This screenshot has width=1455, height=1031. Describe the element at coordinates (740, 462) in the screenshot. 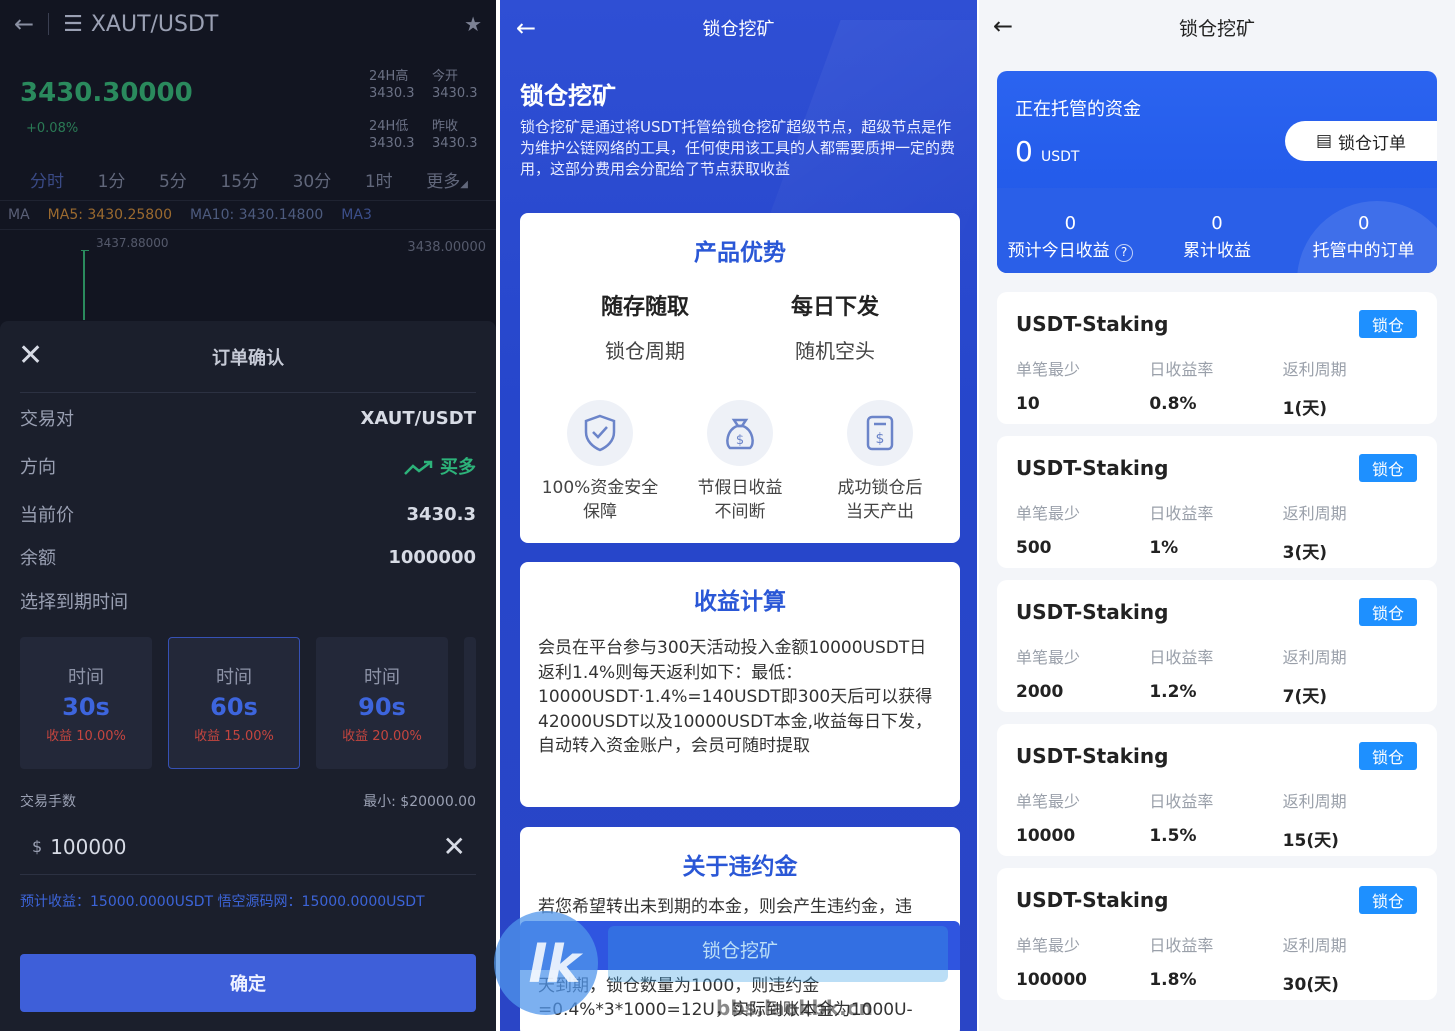

I see `feature-icons: 100%资金安全 保障 $ 节假日收益 不间断 $ 成功锁仓后 当天产出` at that location.